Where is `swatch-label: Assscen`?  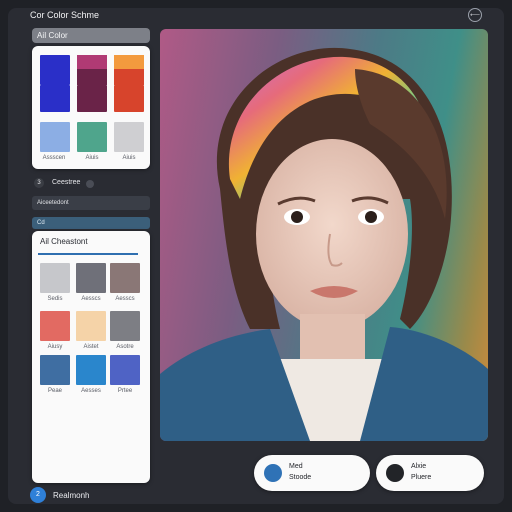 swatch-label: Assscen is located at coordinates (54, 158).